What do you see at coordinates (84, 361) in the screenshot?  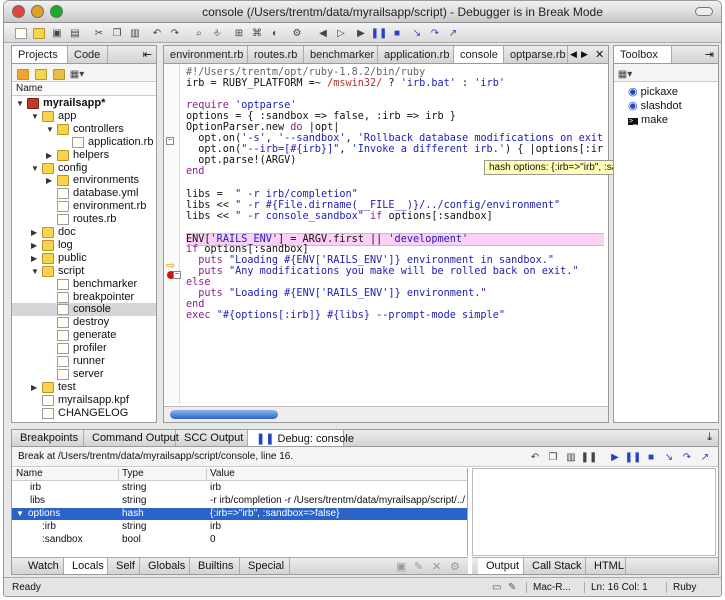 I see `tree-item: runner` at bounding box center [84, 361].